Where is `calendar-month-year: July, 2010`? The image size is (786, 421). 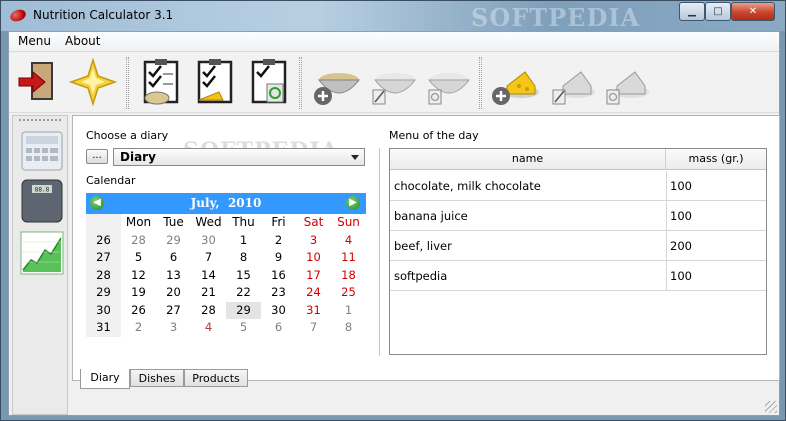 calendar-month-year: July, 2010 is located at coordinates (226, 203).